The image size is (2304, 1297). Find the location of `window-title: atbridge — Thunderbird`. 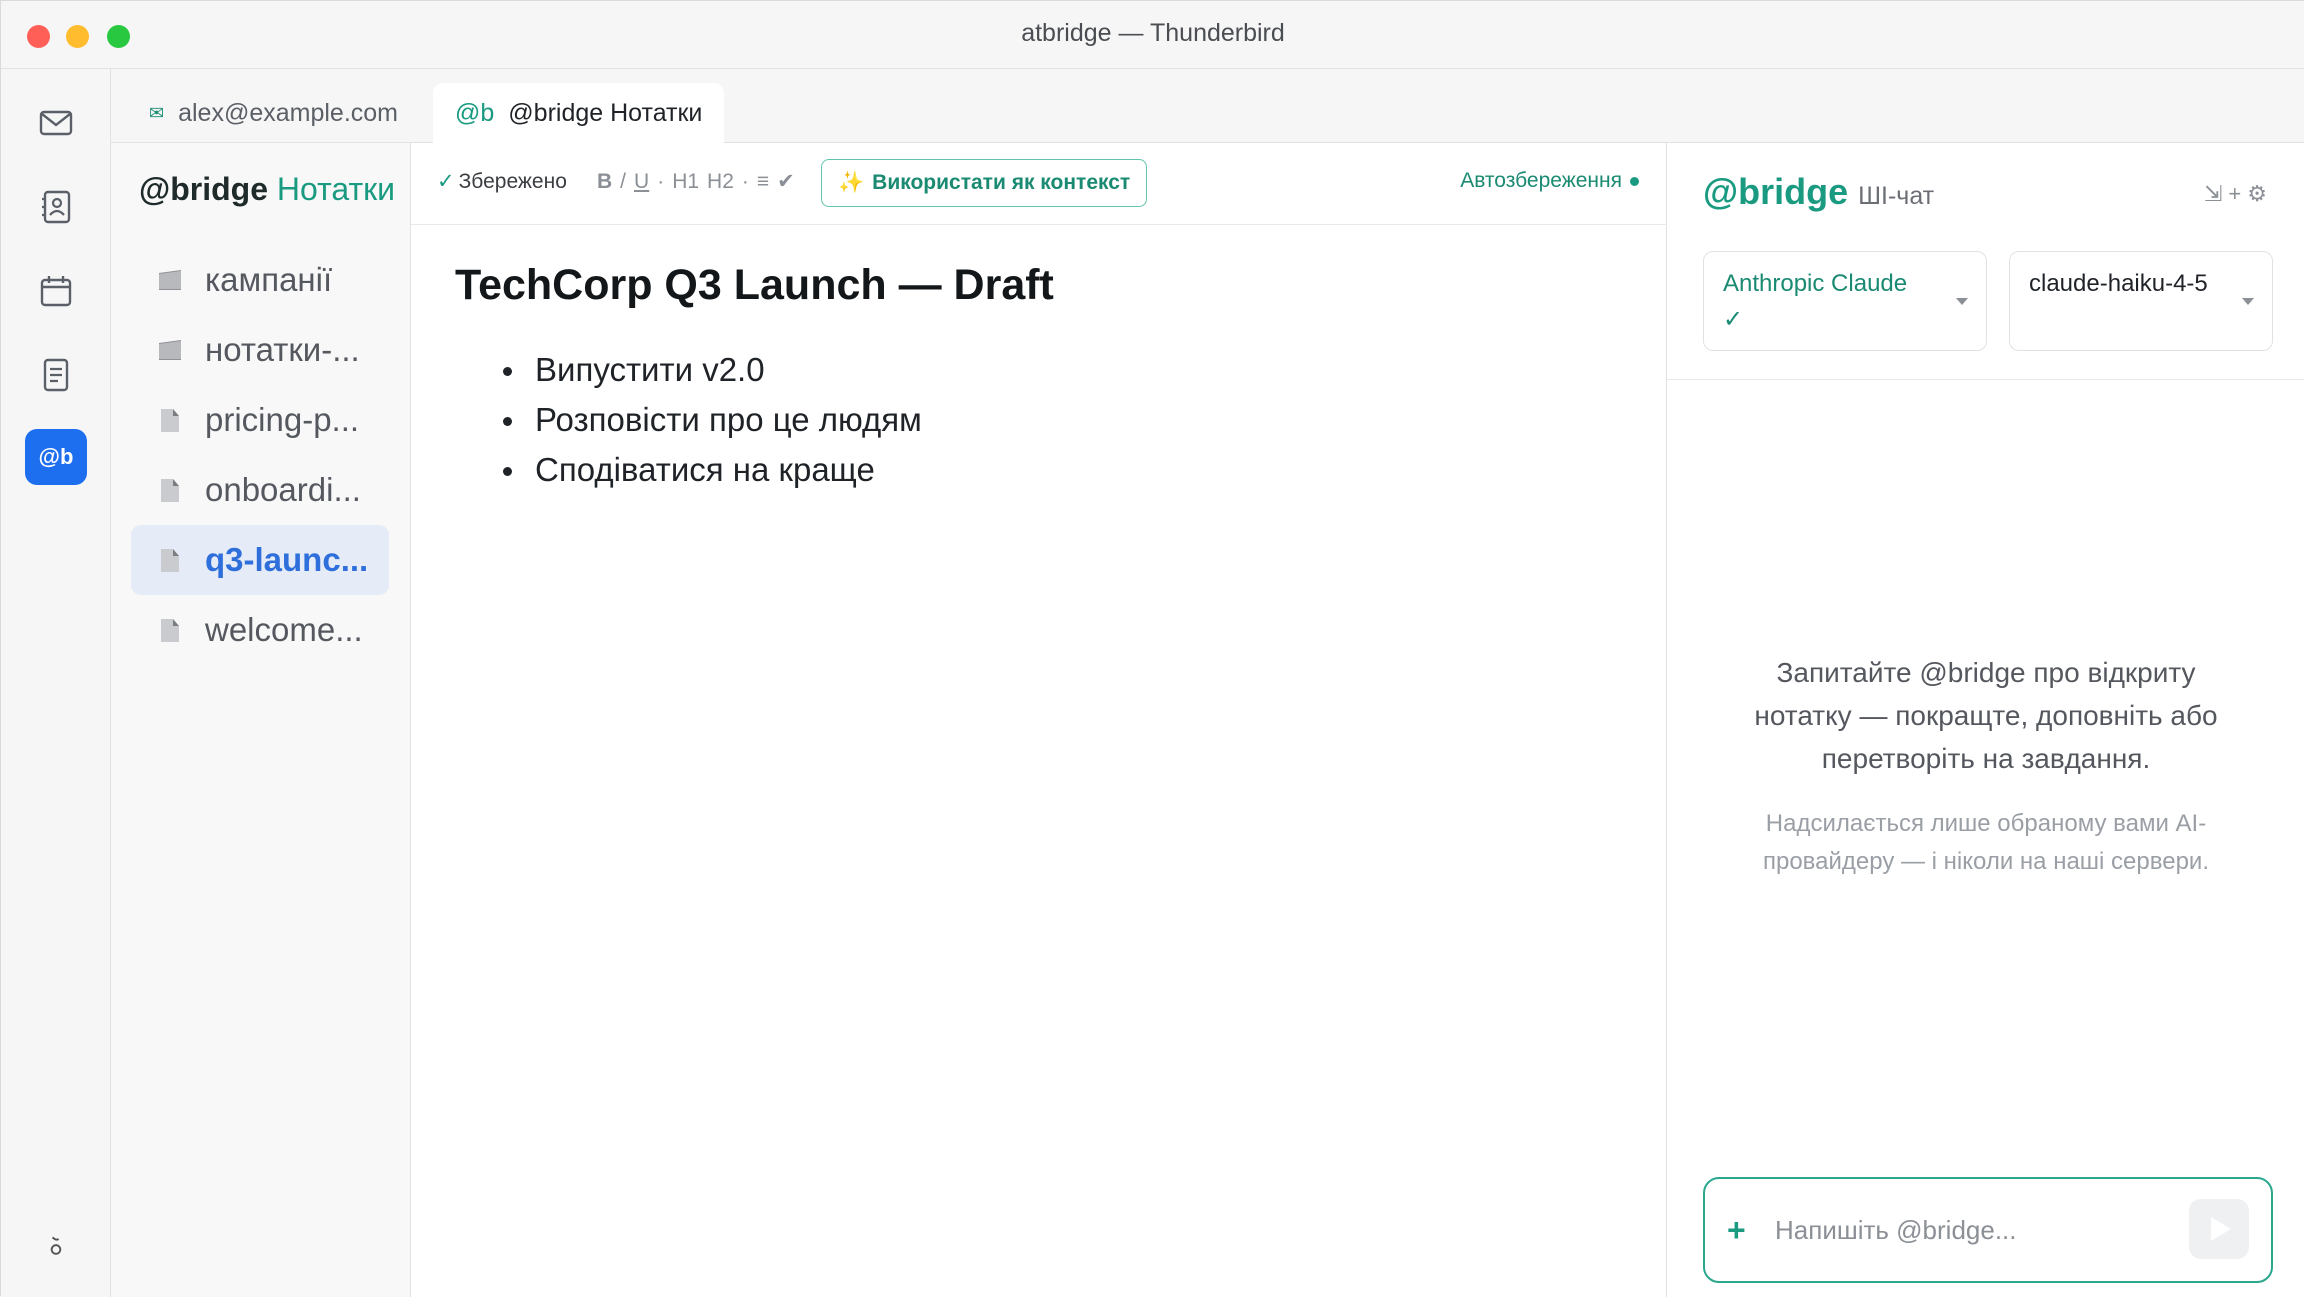

window-title: atbridge — Thunderbird is located at coordinates (1153, 33).